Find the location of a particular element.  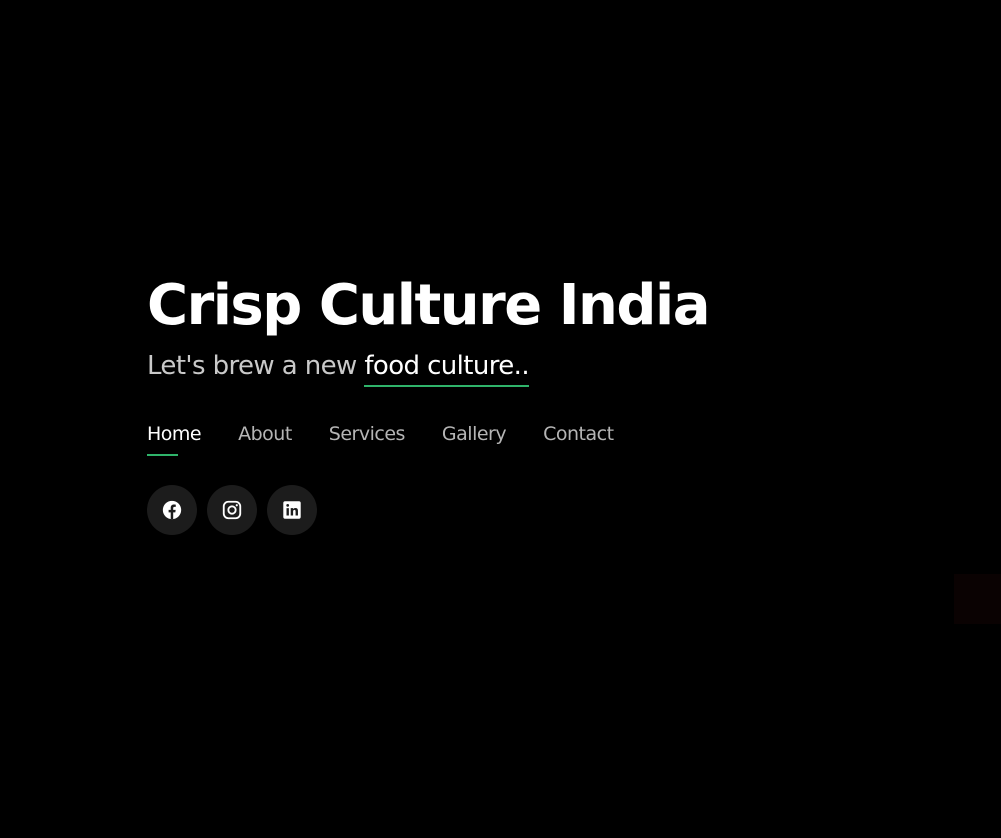

tagline-prefix: Let's brew a new is located at coordinates (256, 366).